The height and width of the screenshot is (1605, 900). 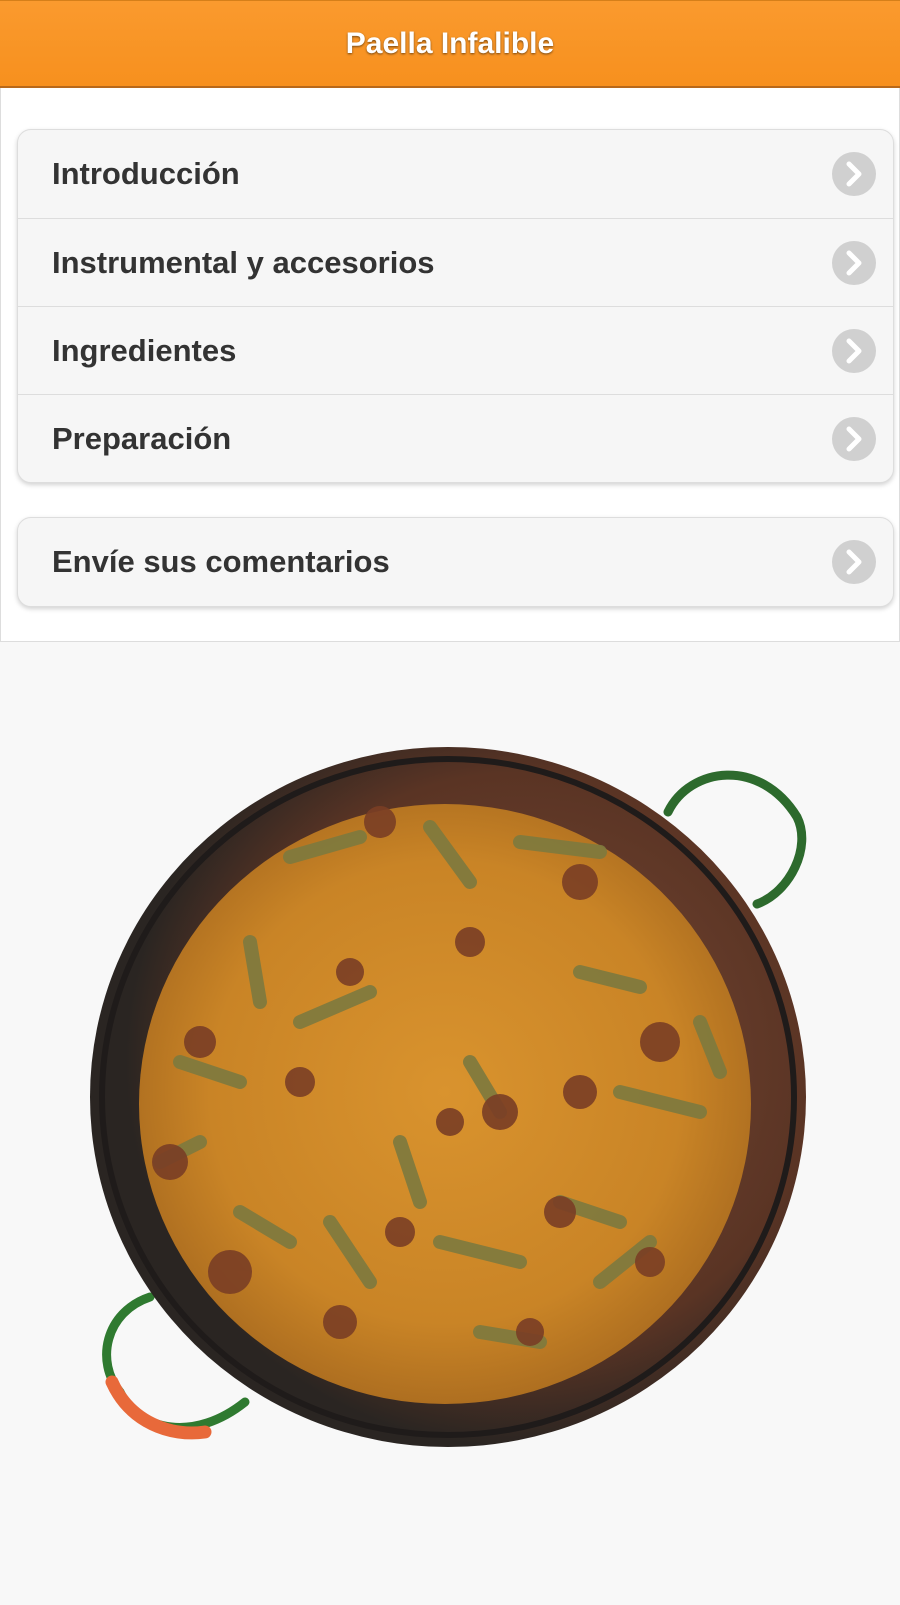 What do you see at coordinates (146, 173) in the screenshot?
I see `menu-item-label: Introducción` at bounding box center [146, 173].